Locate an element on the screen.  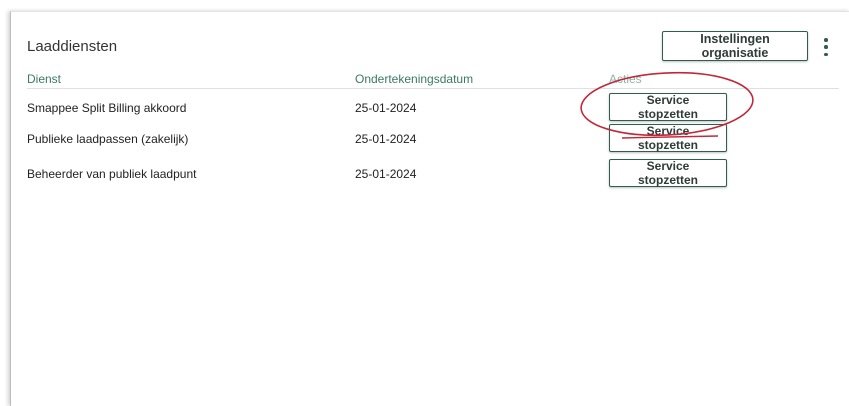
table-header: Dienst Ondertekeningsdatum Acties is located at coordinates (433, 80).